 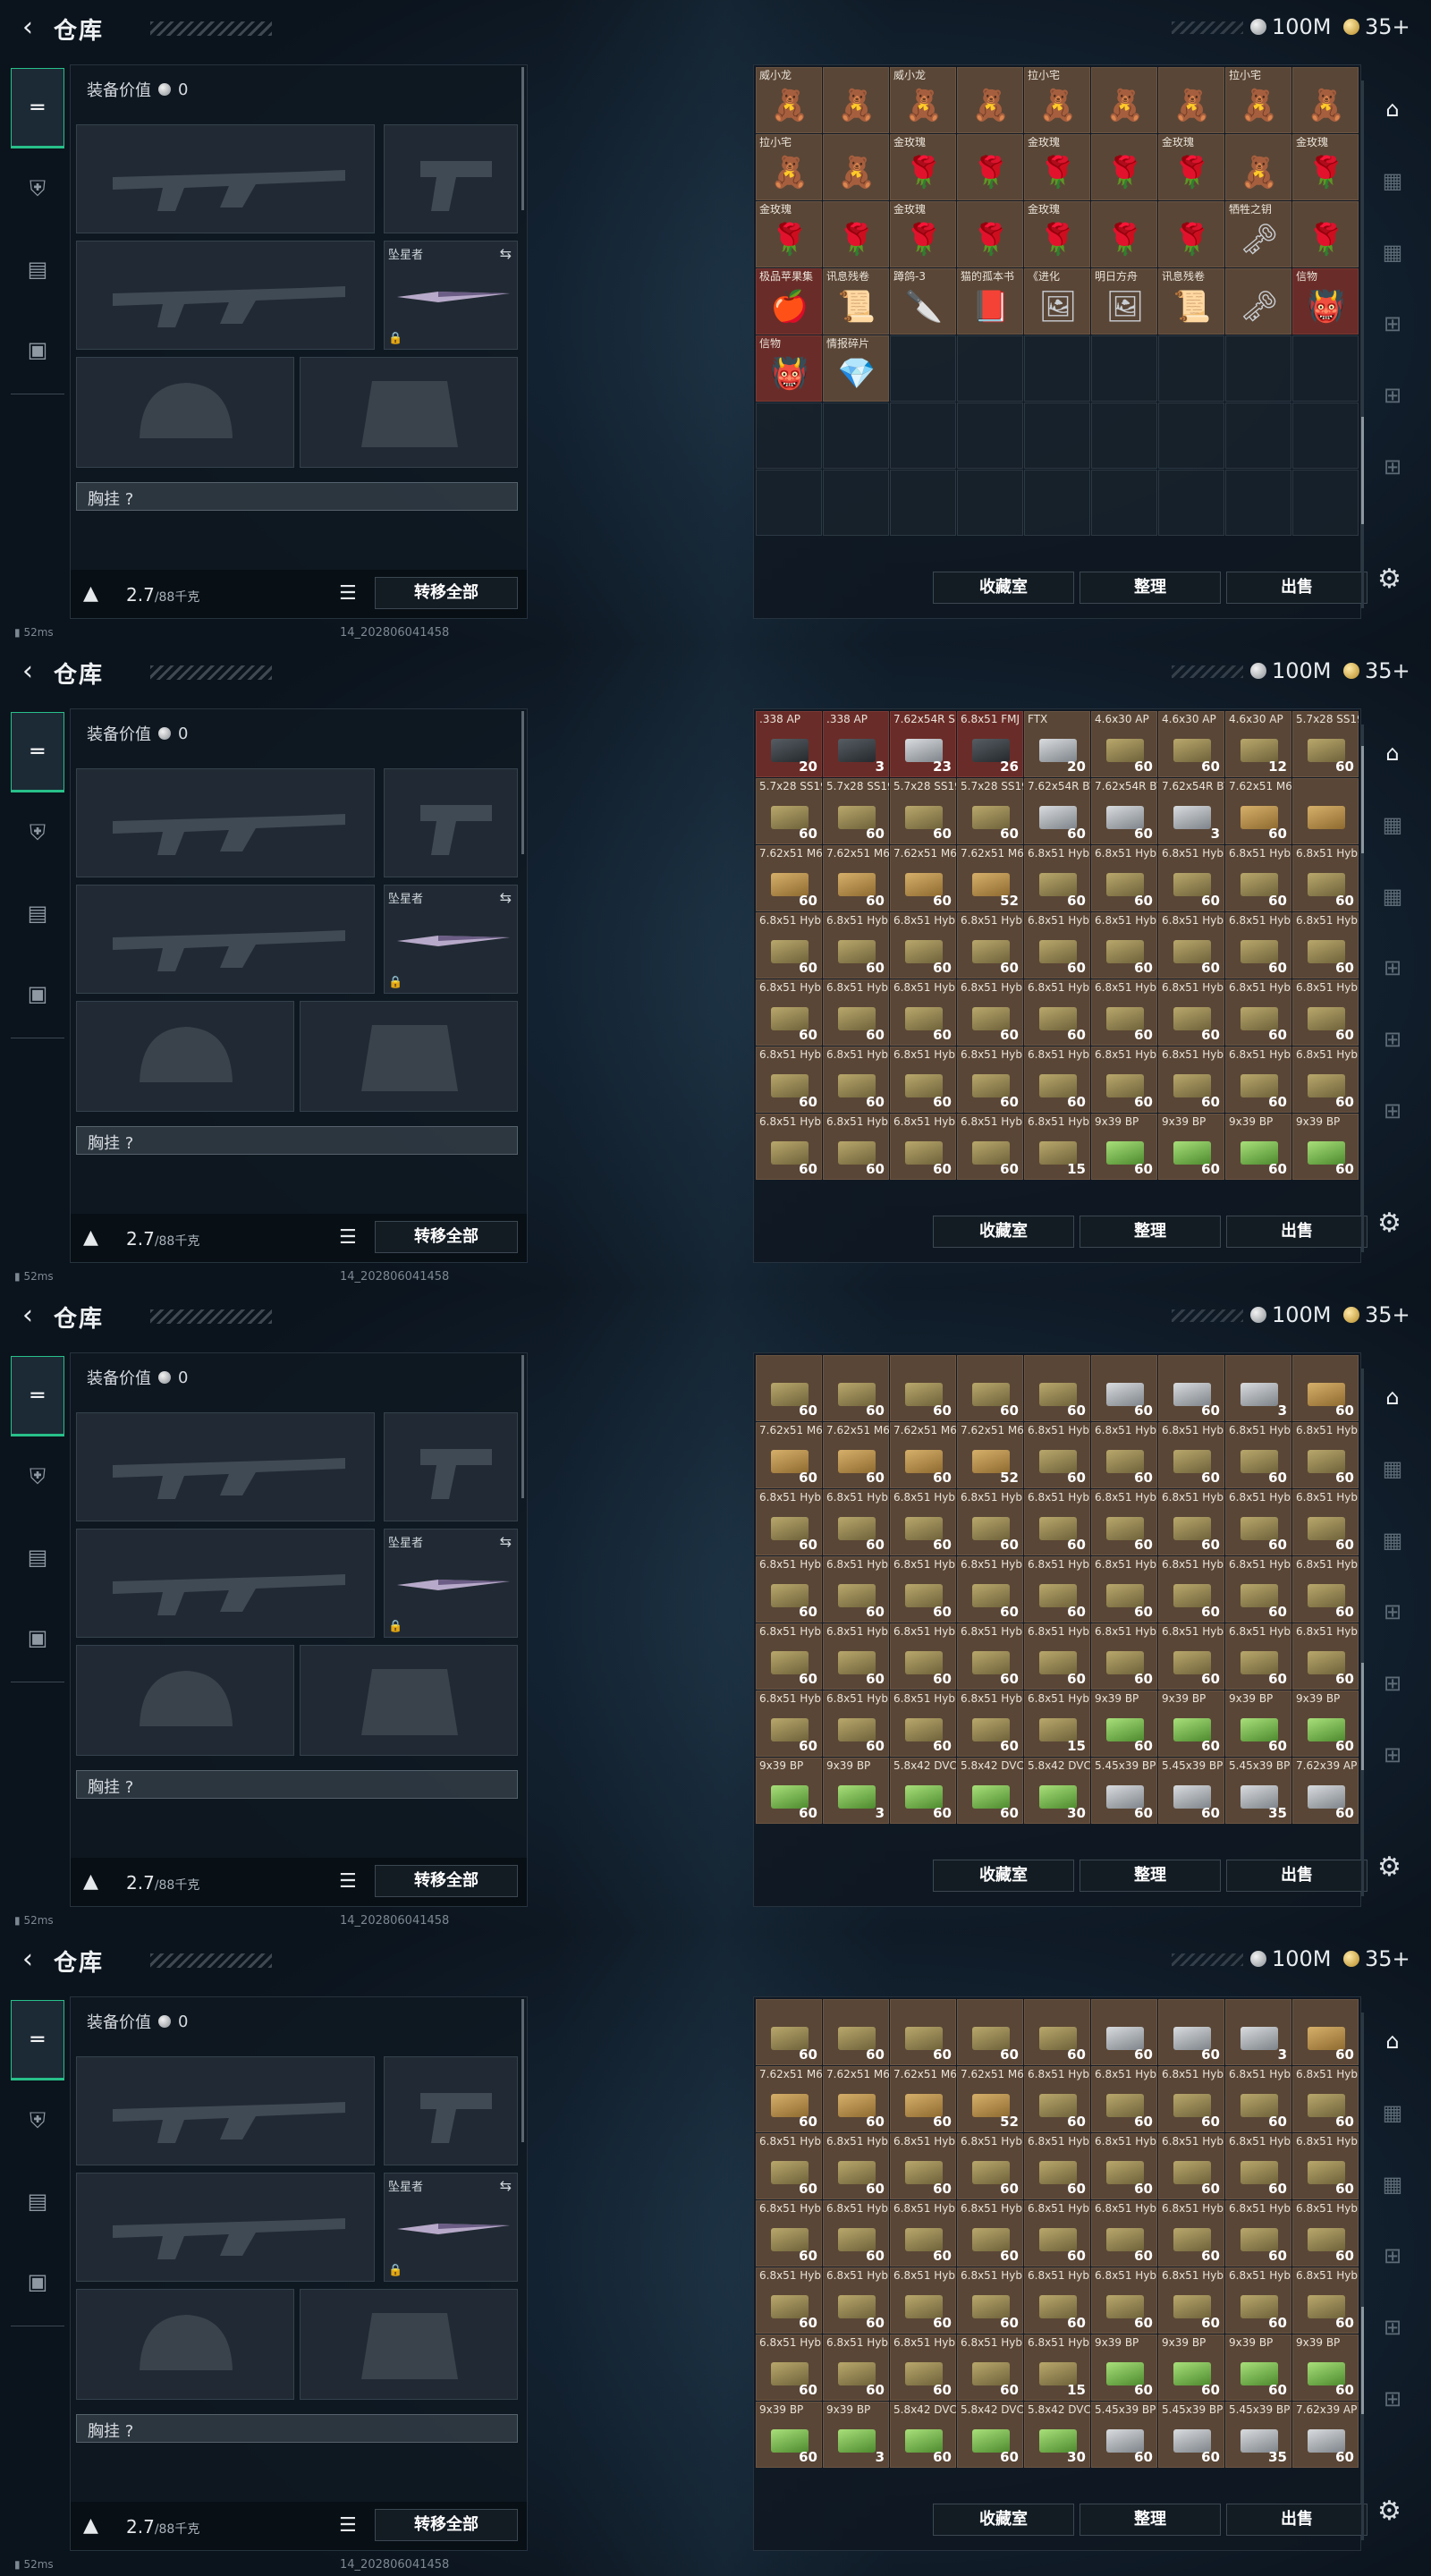 What do you see at coordinates (789, 744) in the screenshot?
I see `inventory-item: .338 AP 20` at bounding box center [789, 744].